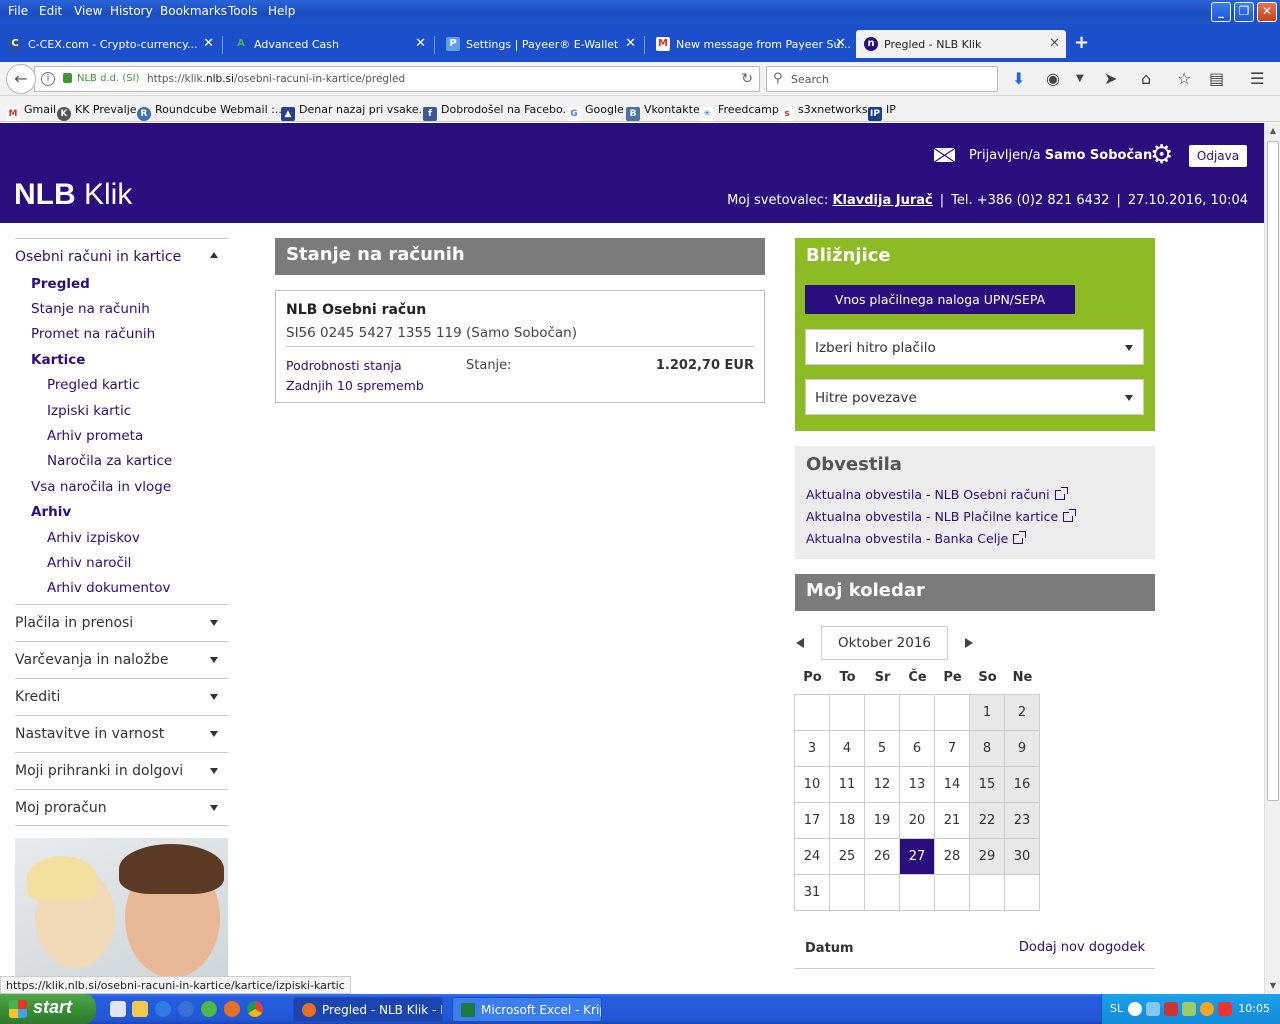 This screenshot has height=1024, width=1280. I want to click on sidebar-item-izpiski-kartic: Izpiski kartic, so click(89, 411).